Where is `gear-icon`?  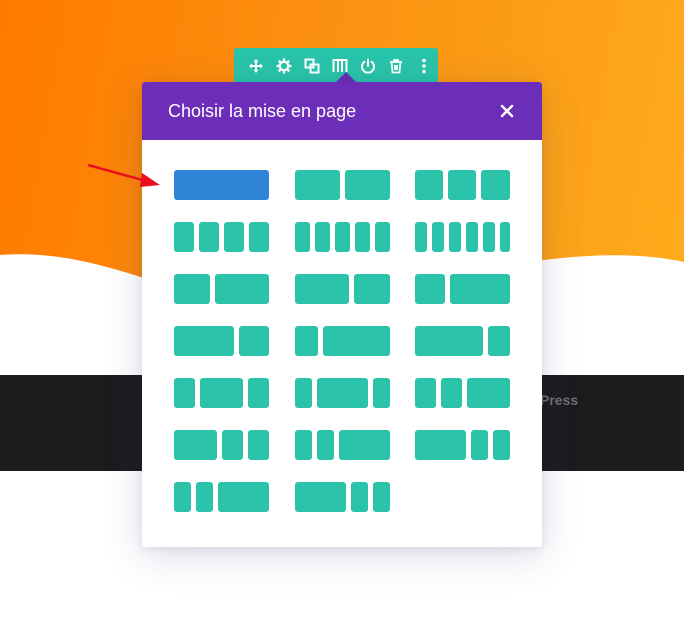
gear-icon is located at coordinates (284, 66).